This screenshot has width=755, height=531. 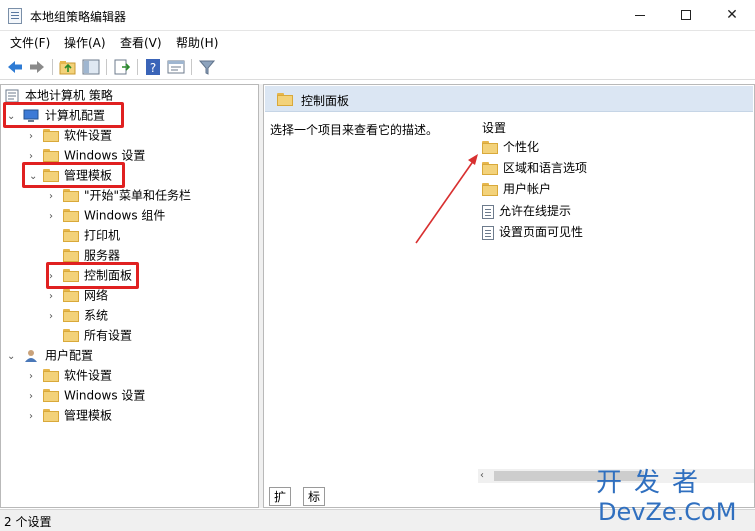 What do you see at coordinates (31, 355) in the screenshot?
I see `user-icon` at bounding box center [31, 355].